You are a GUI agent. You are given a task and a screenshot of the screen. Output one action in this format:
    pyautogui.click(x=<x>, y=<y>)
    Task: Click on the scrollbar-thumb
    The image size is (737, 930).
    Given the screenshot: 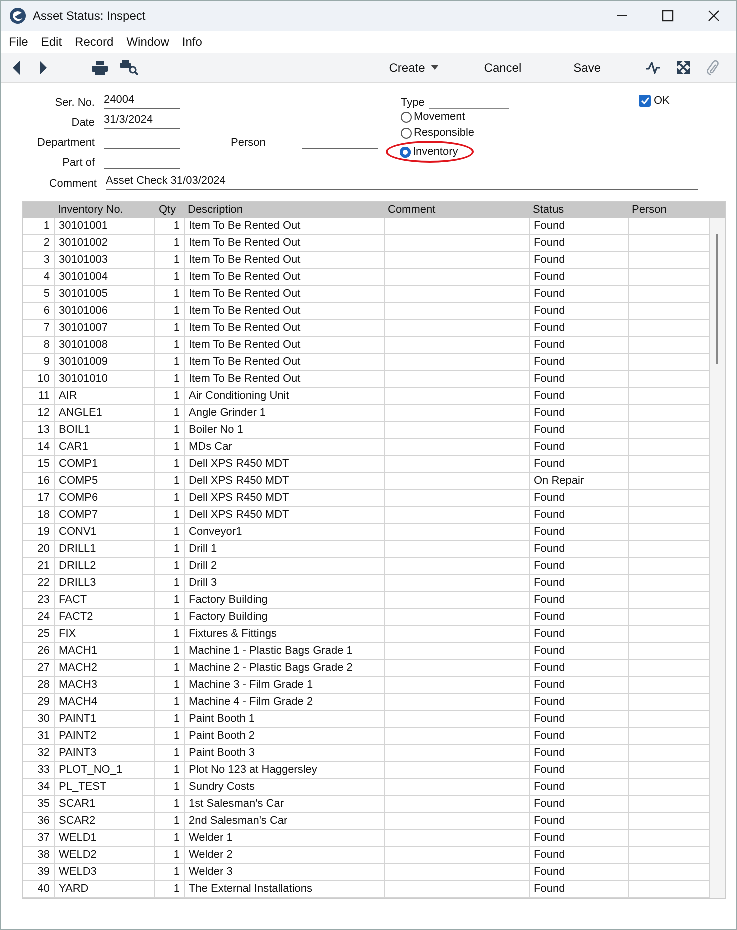 What is the action you would take?
    pyautogui.click(x=717, y=299)
    